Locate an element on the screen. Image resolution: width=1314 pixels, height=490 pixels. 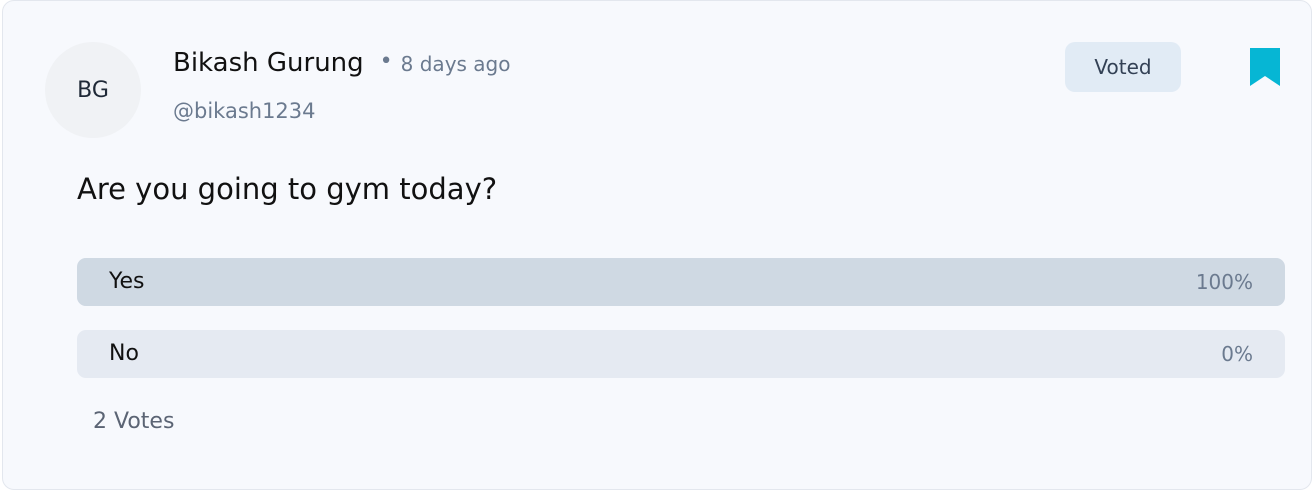
avatar: BG is located at coordinates (93, 90).